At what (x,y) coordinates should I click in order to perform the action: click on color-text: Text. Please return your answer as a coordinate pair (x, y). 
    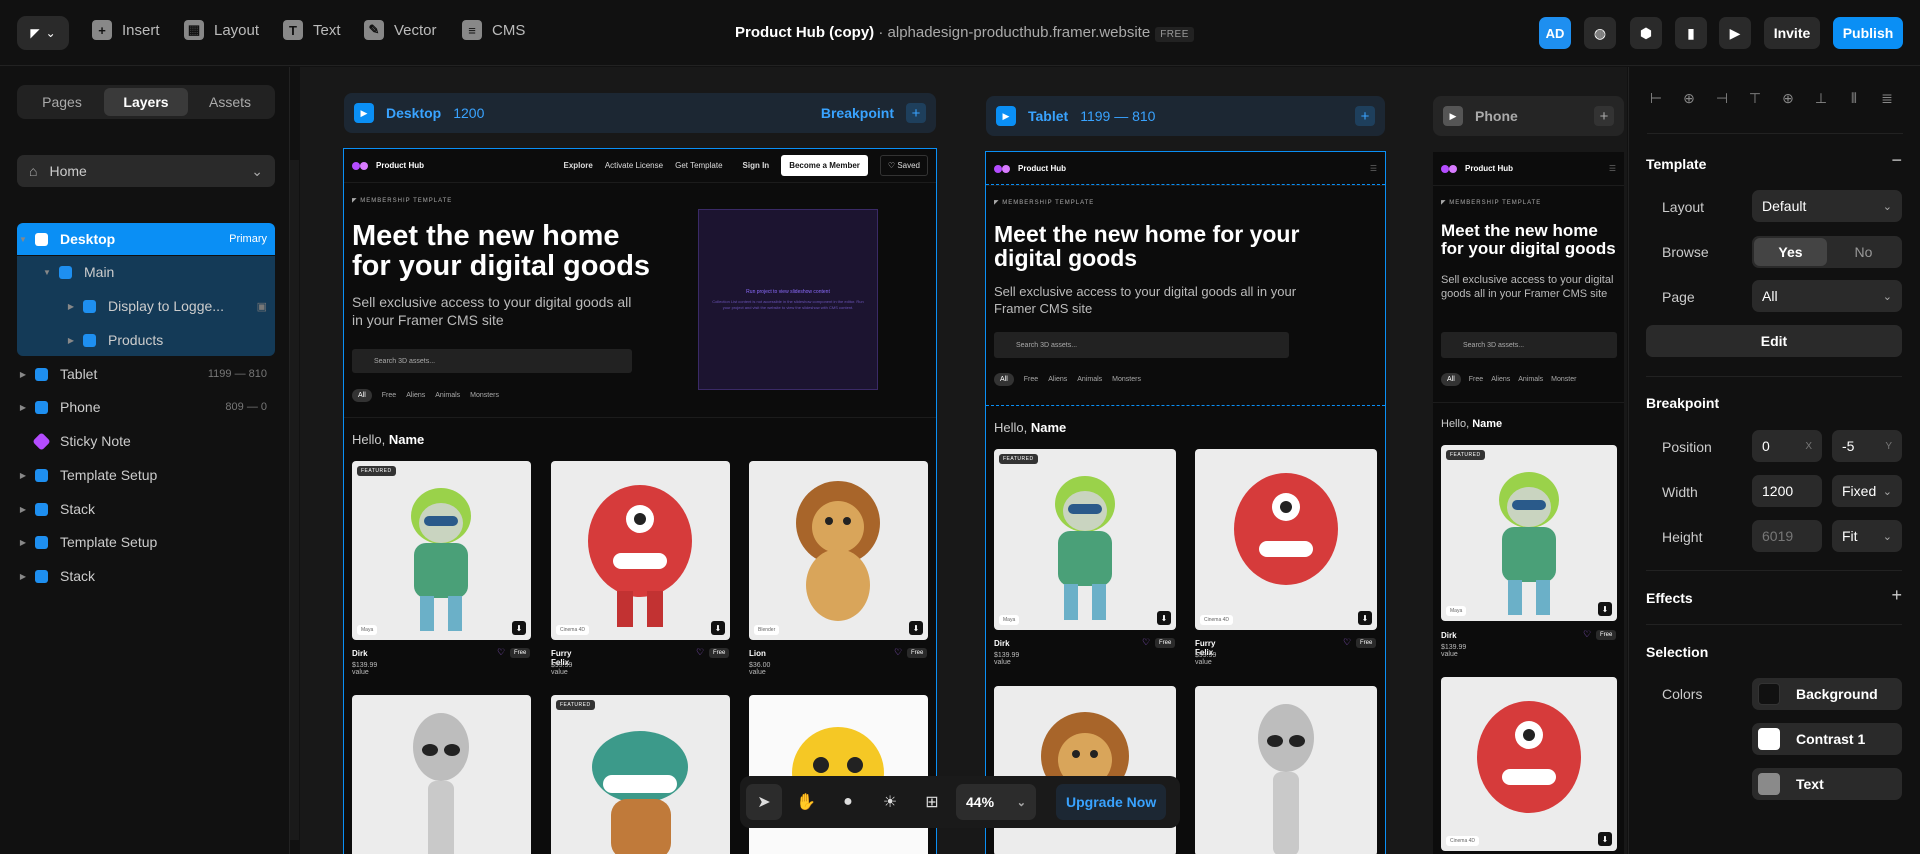
    Looking at the image, I should click on (1827, 784).